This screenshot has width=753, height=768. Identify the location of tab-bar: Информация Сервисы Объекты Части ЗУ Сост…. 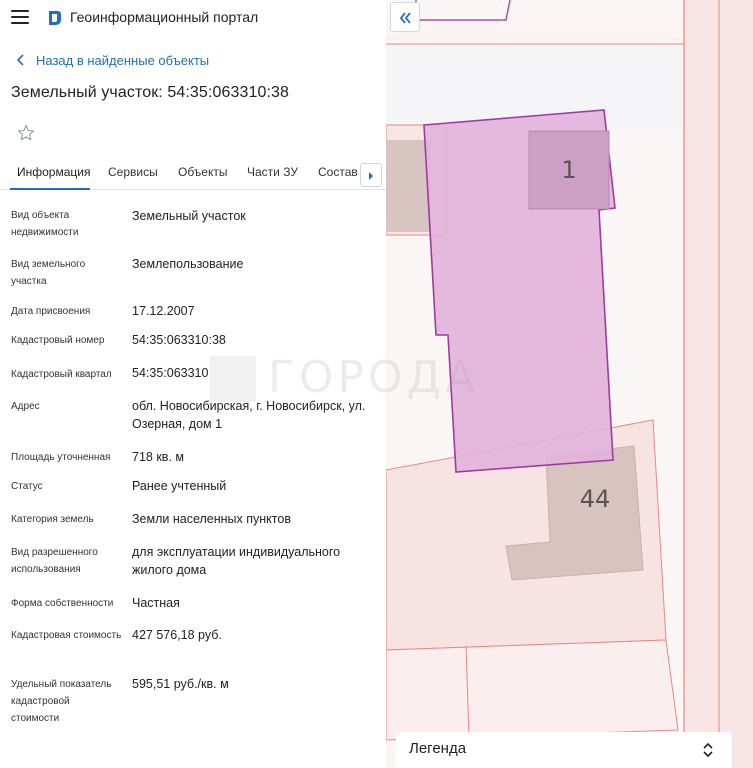
(193, 174).